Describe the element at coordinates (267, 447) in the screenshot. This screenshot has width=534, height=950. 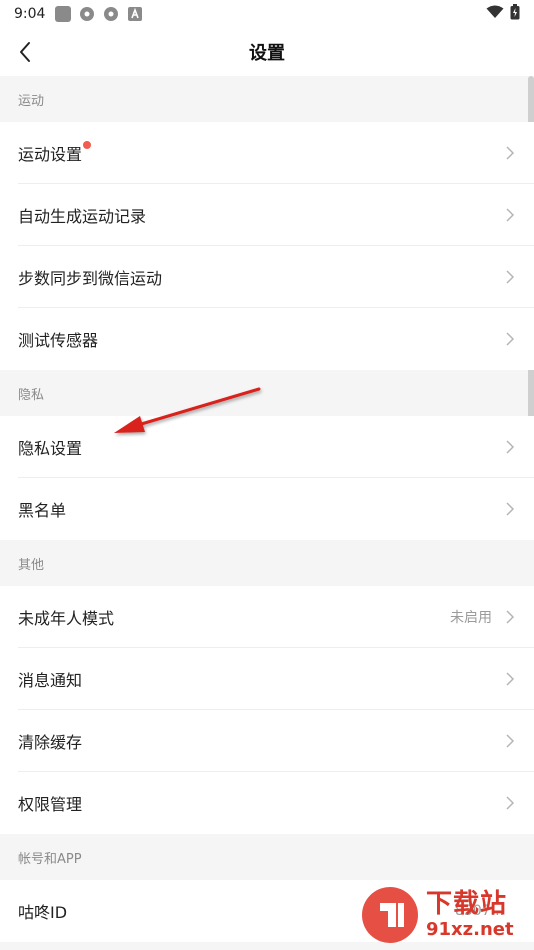
I see `settings-item-privacy-settings: 隐私设置` at that location.